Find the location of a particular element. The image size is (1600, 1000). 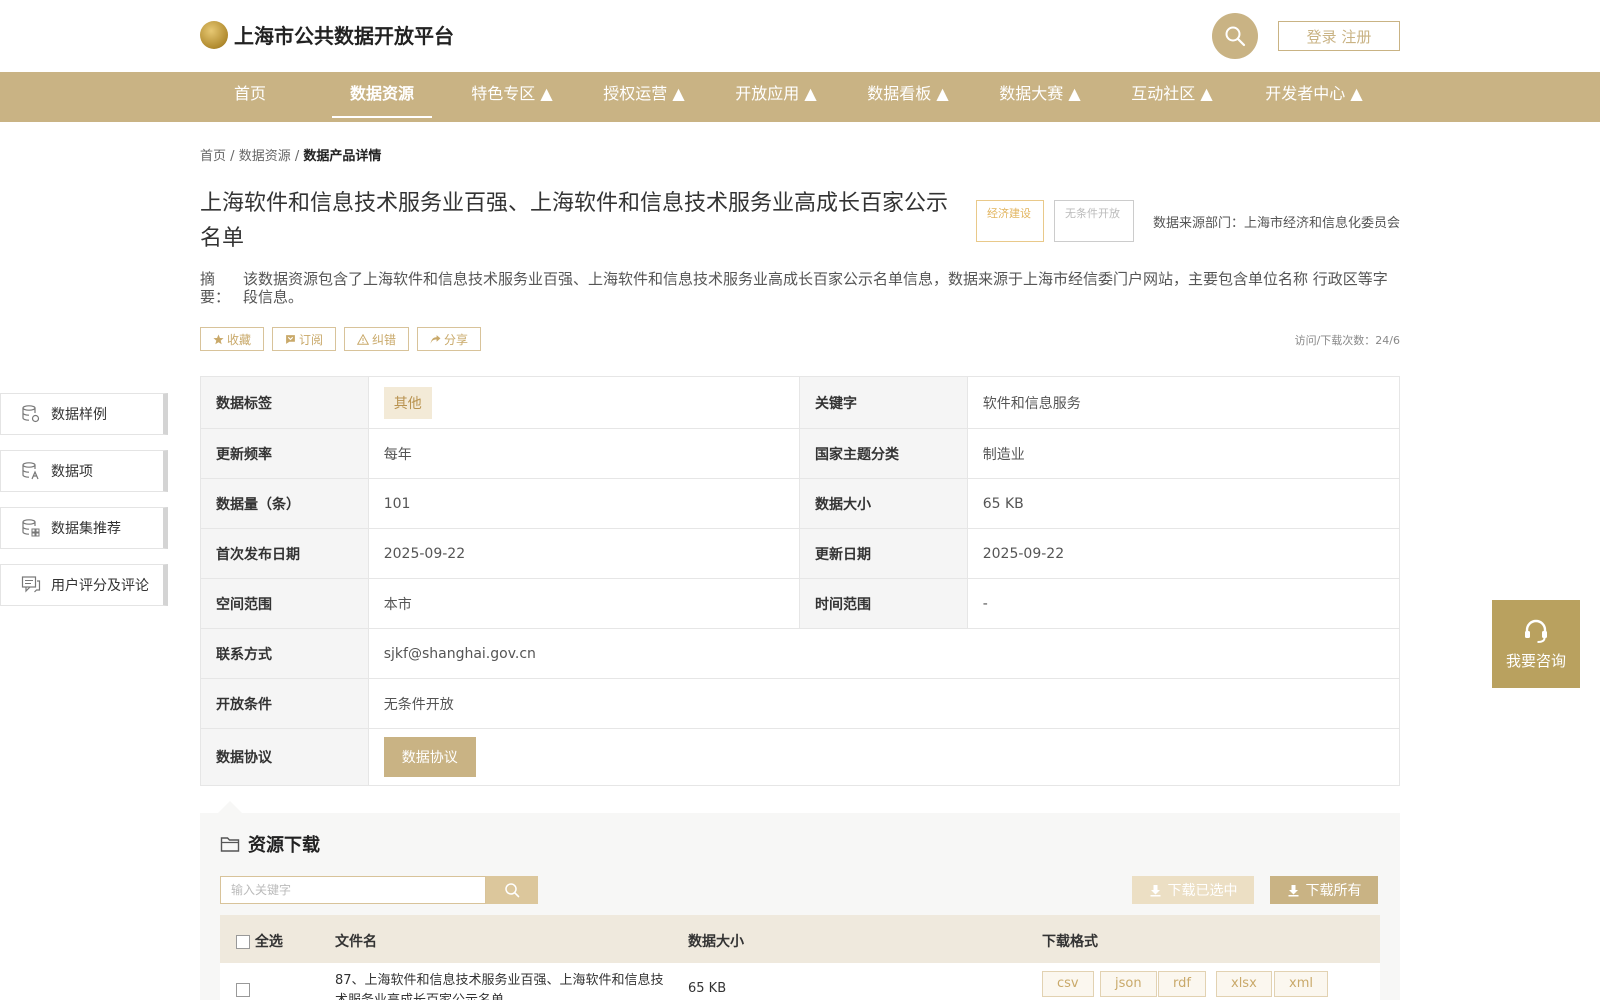

side-item-data-sample: 数据样例 is located at coordinates (84, 414).